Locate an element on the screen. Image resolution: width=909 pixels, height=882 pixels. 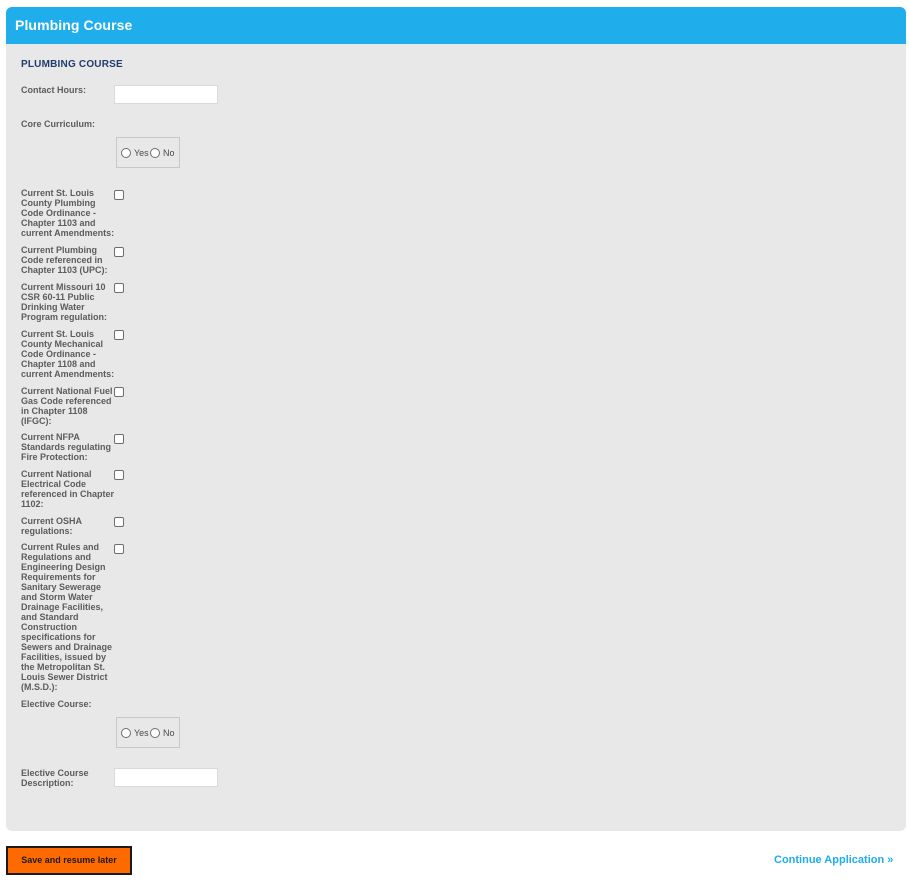
checkbox-missouri-drinking-water is located at coordinates (119, 288).